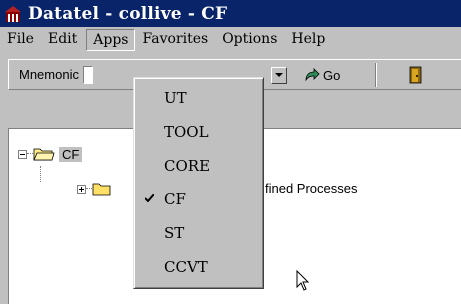 Image resolution: width=461 pixels, height=304 pixels. I want to click on chevron-down-icon, so click(279, 75).